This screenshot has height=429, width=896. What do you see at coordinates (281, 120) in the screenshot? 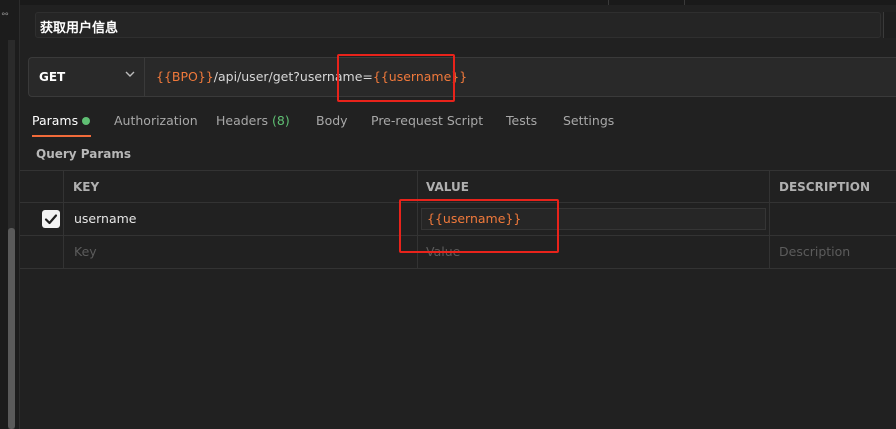
I see `headers-count: (8)` at bounding box center [281, 120].